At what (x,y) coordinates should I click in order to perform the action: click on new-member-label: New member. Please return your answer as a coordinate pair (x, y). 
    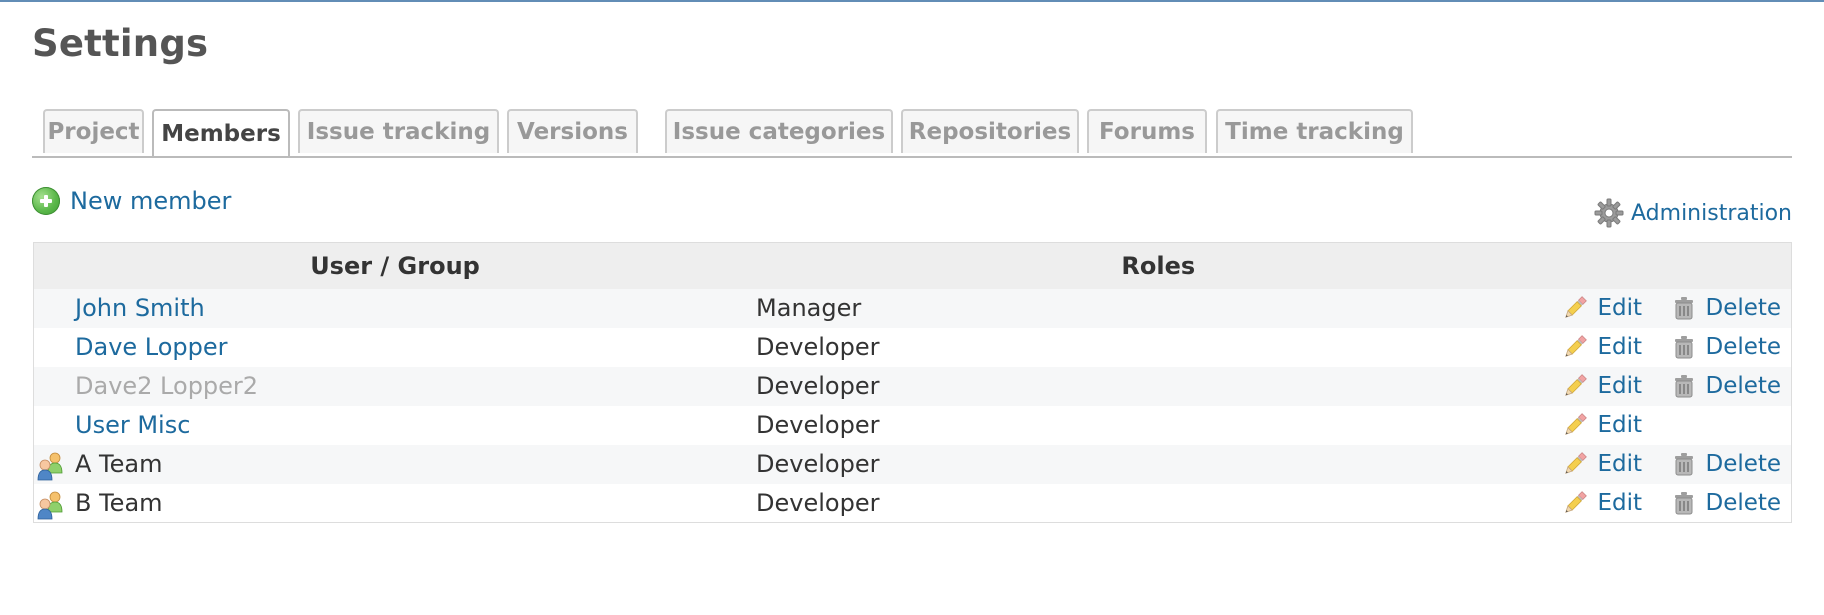
    Looking at the image, I should click on (151, 201).